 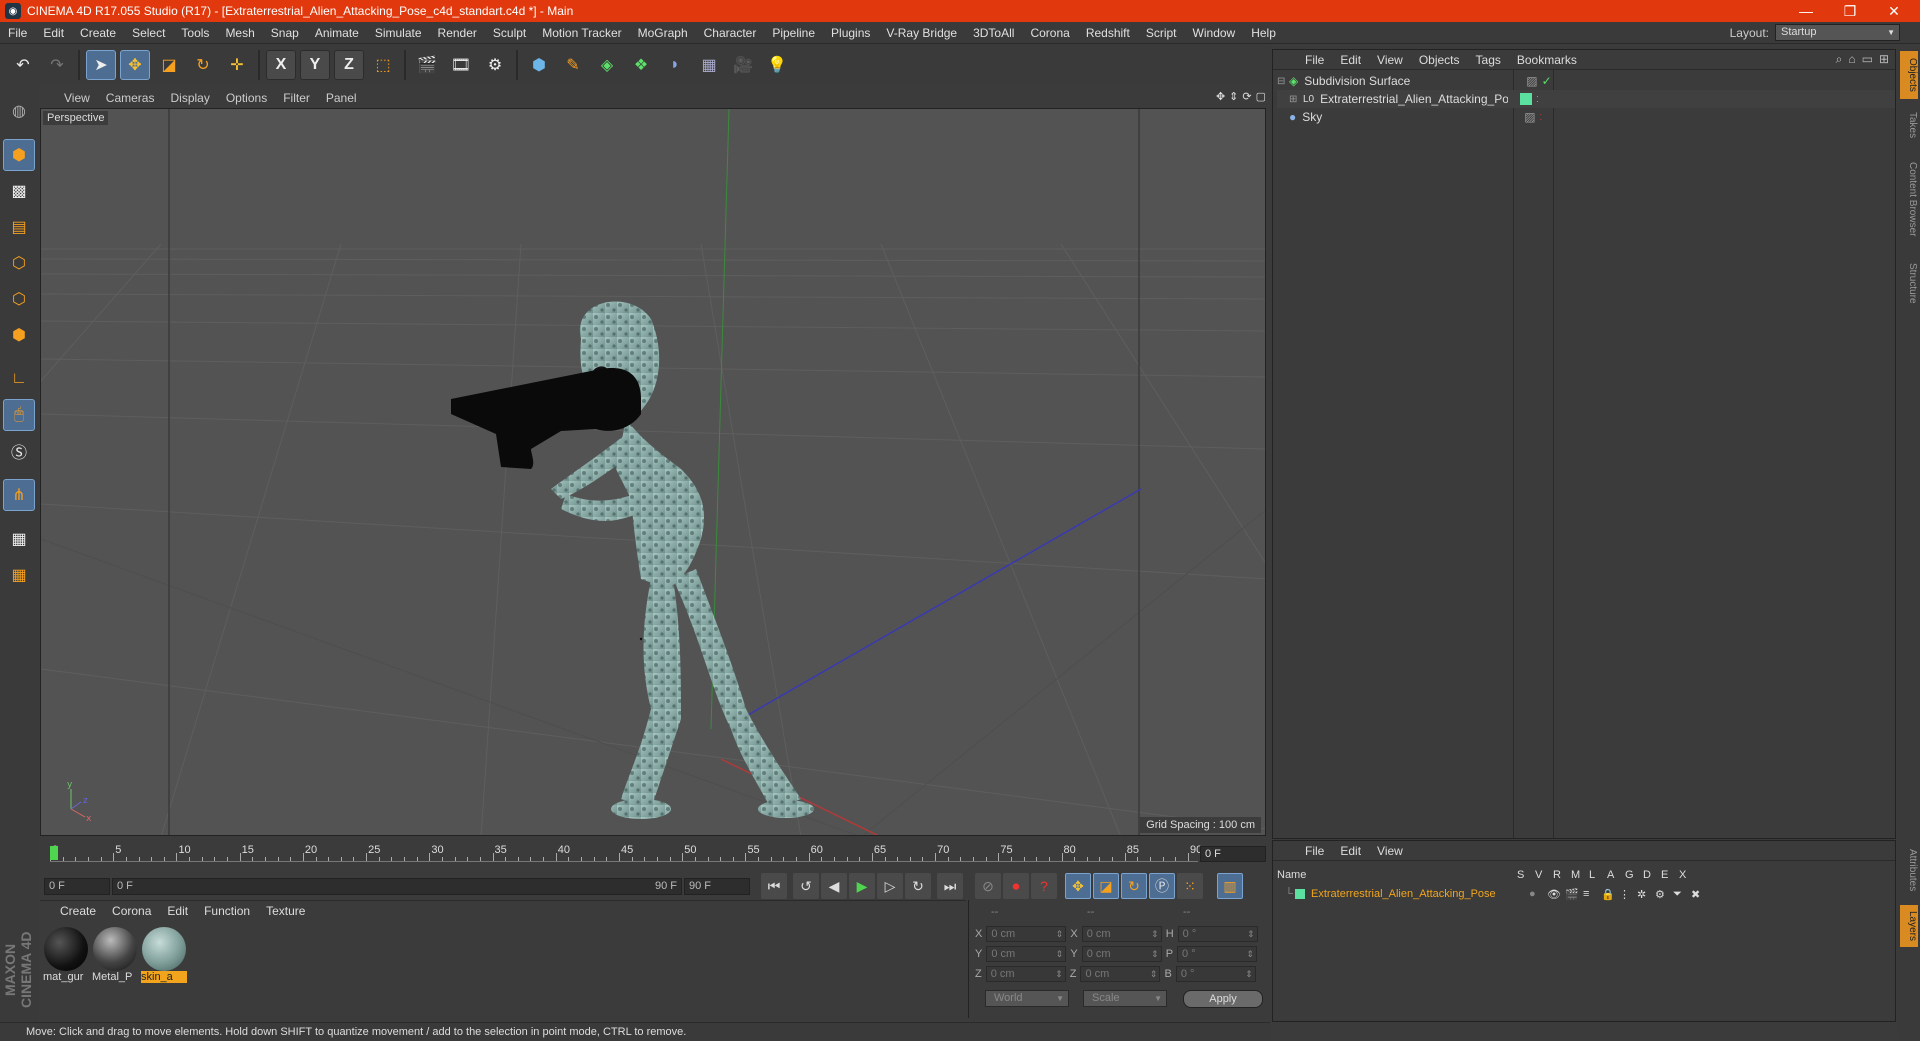 What do you see at coordinates (1488, 60) in the screenshot?
I see `objects-menu-tags: Tags` at bounding box center [1488, 60].